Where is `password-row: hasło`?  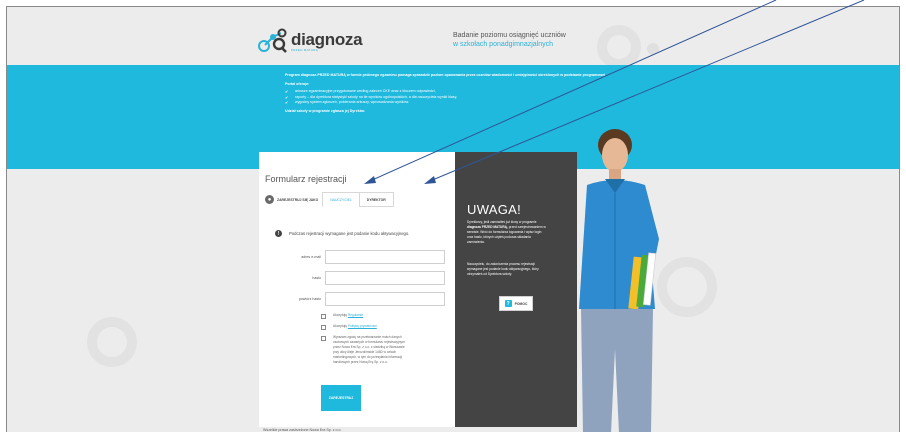
password-row: hasło is located at coordinates (360, 278).